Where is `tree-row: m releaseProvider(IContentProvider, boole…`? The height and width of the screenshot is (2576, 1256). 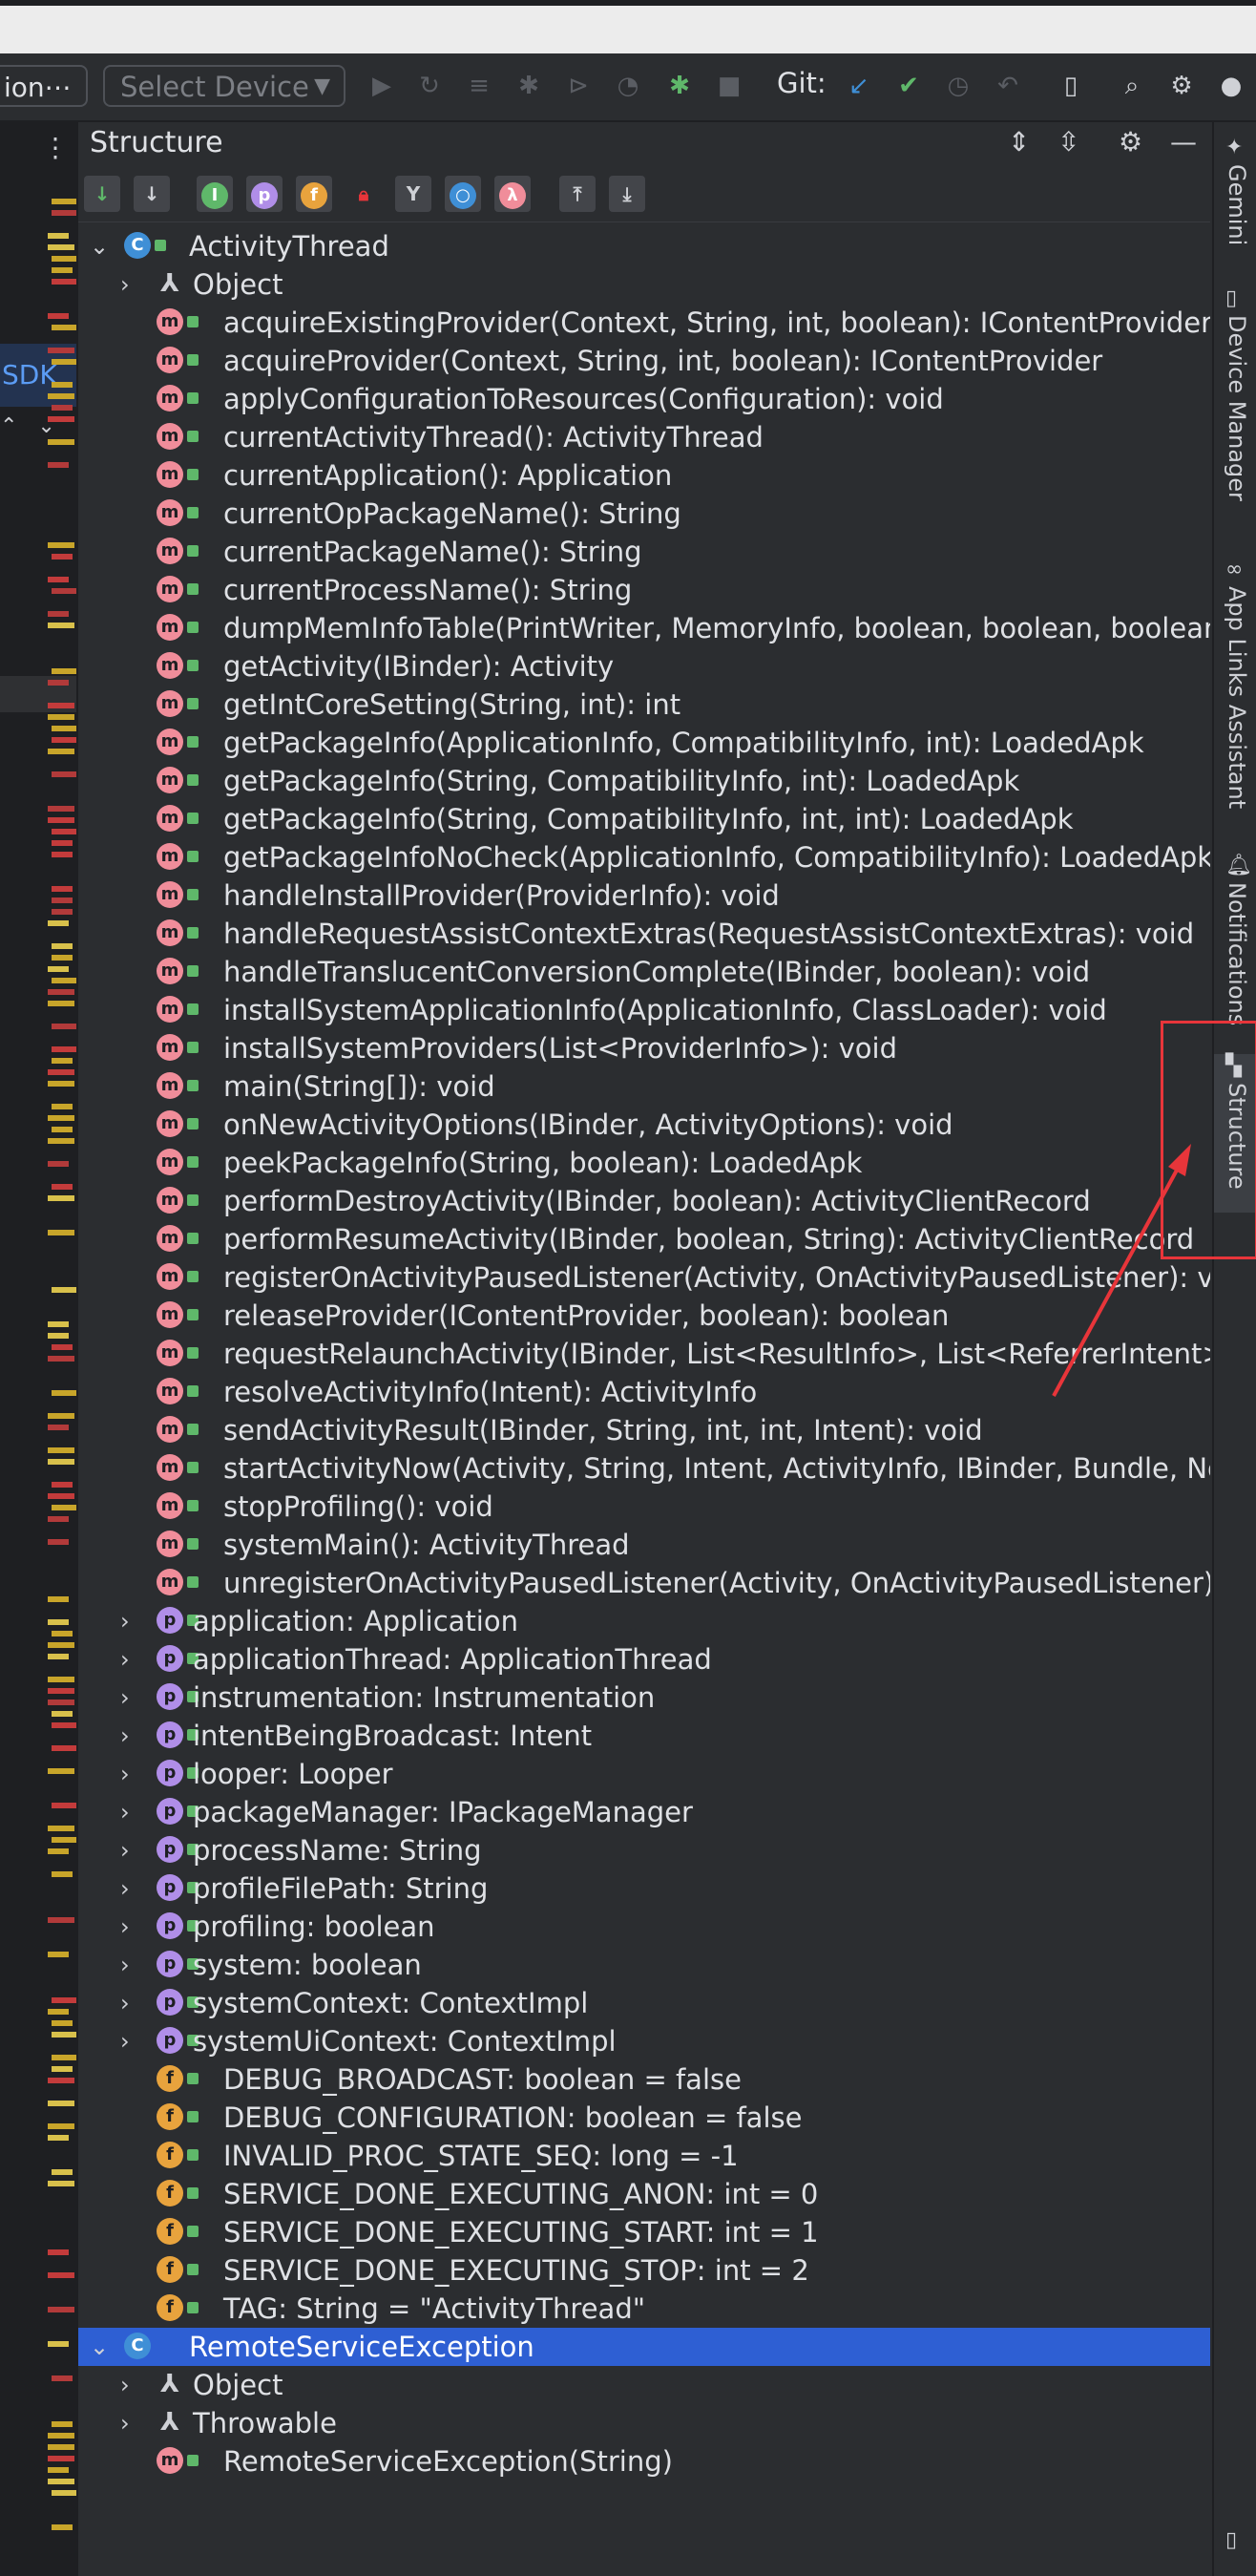
tree-row: m releaseProvider(IContentProvider, boole… is located at coordinates (644, 1316).